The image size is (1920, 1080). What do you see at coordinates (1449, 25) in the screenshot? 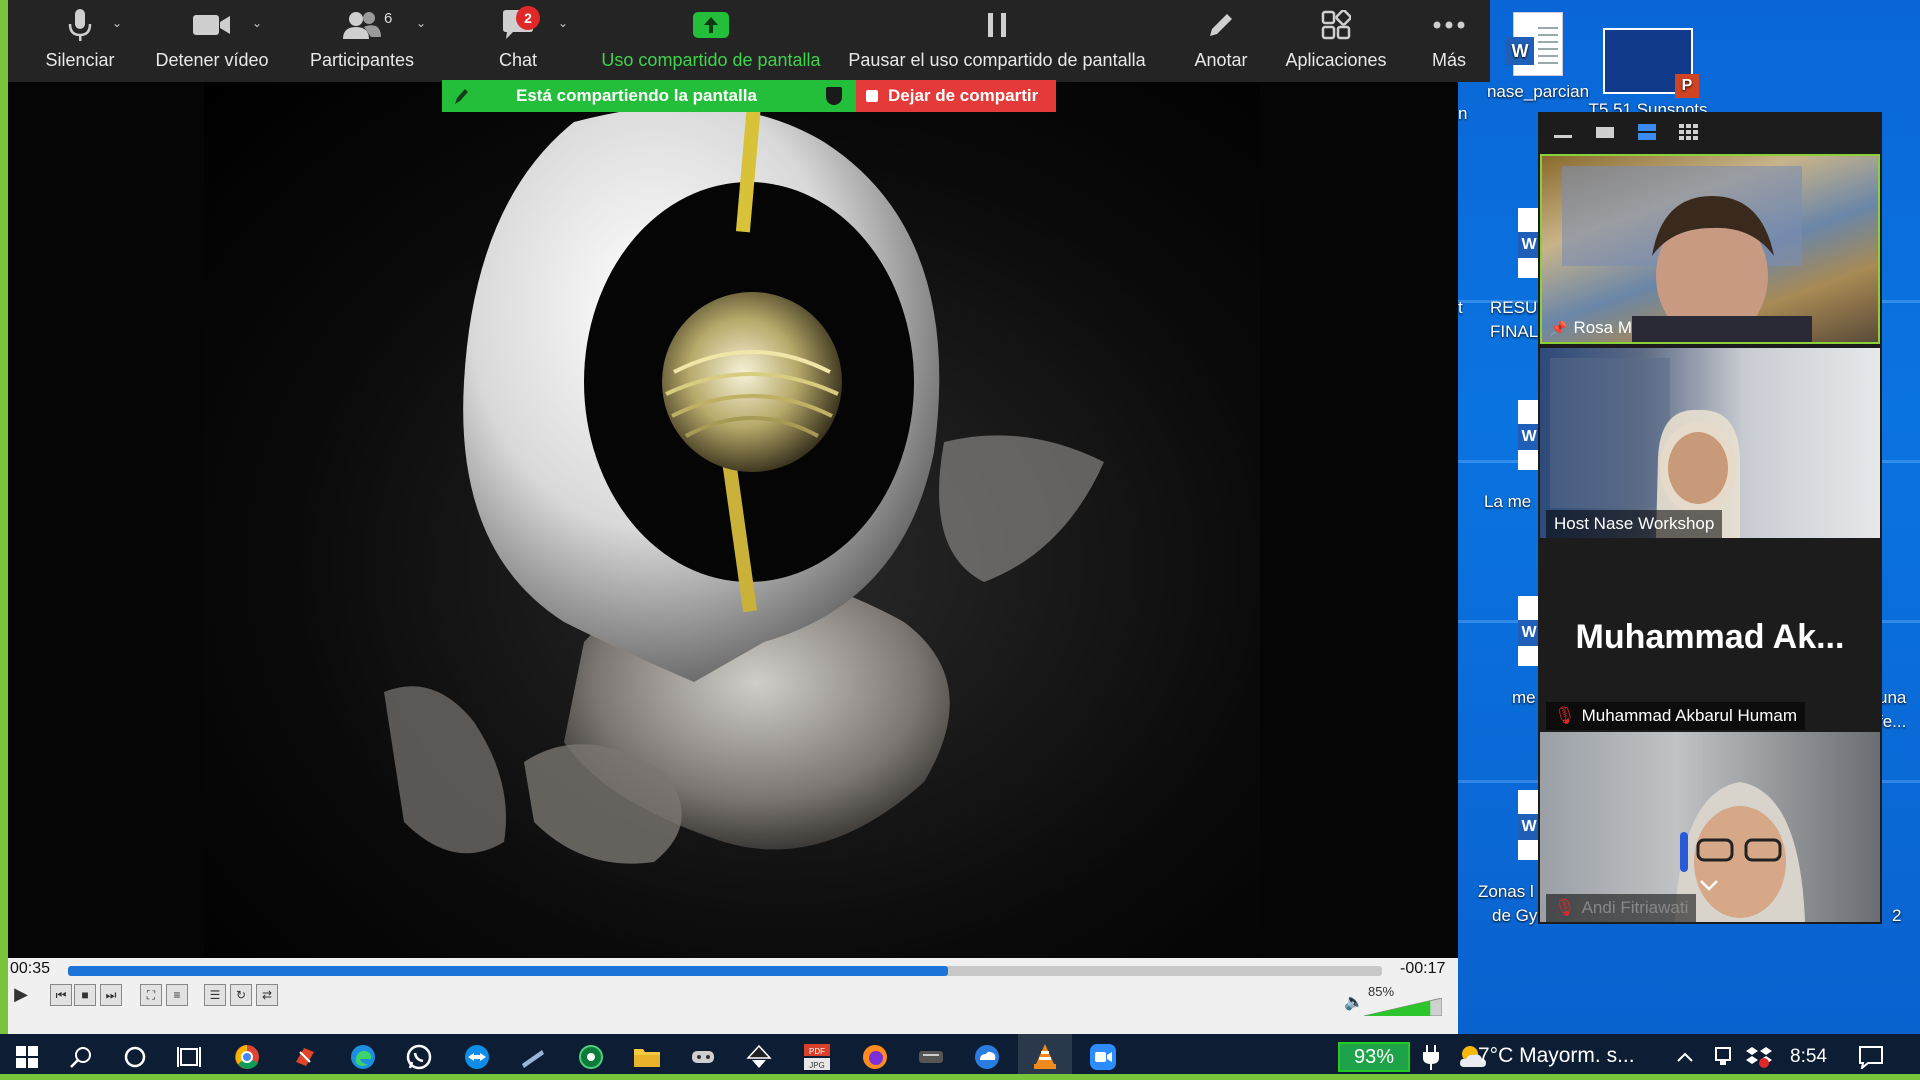
I see `ellipsis-icon` at bounding box center [1449, 25].